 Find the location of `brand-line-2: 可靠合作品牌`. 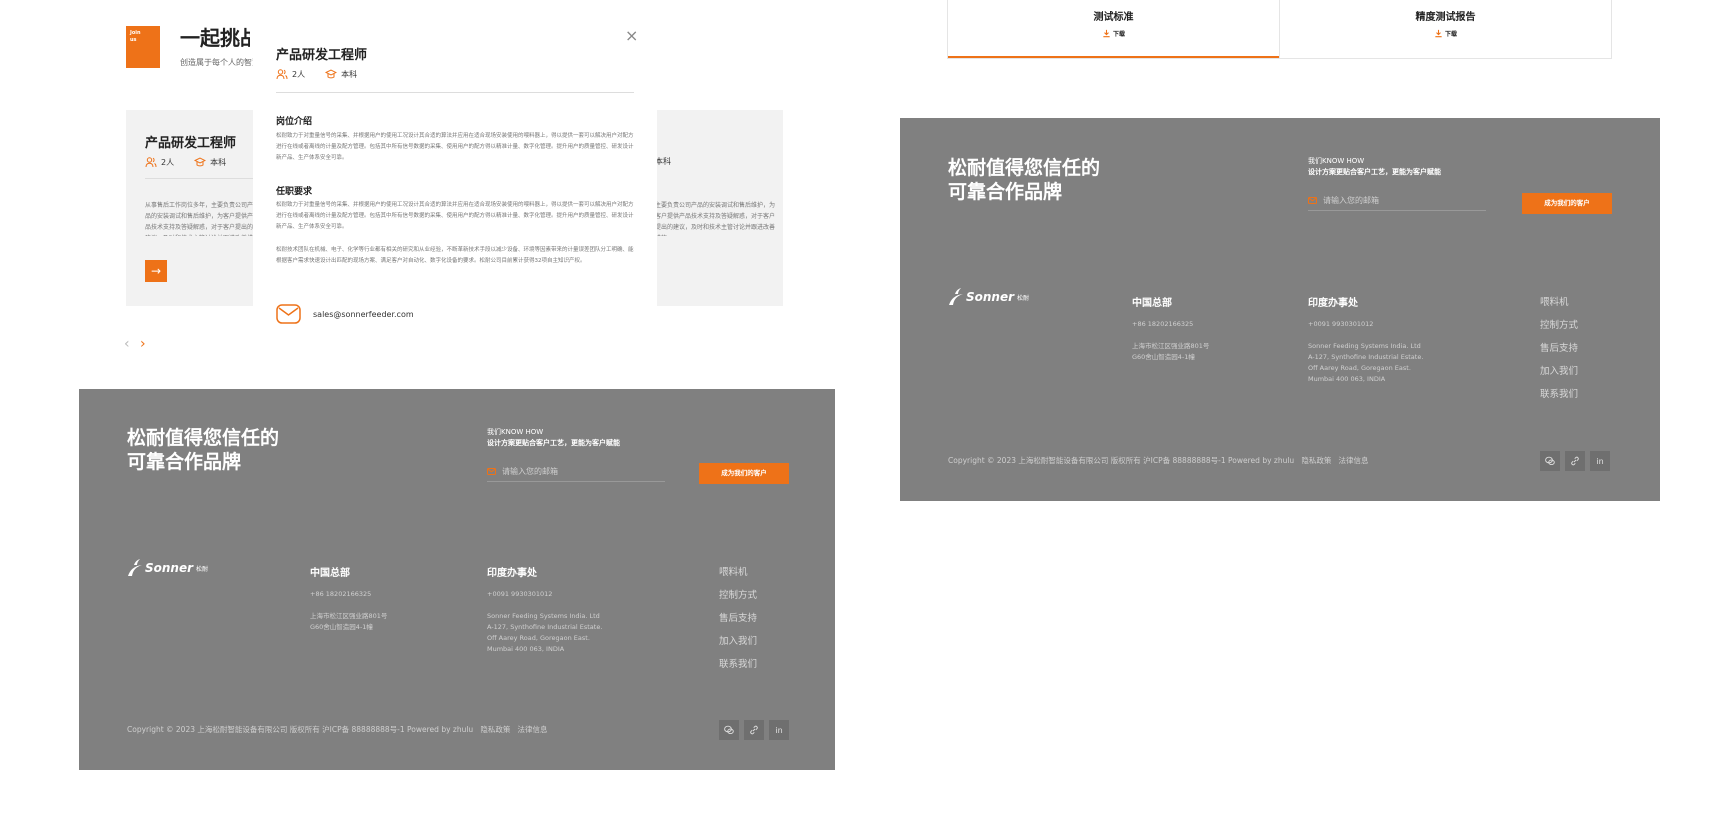

brand-line-2: 可靠合作品牌 is located at coordinates (184, 462).